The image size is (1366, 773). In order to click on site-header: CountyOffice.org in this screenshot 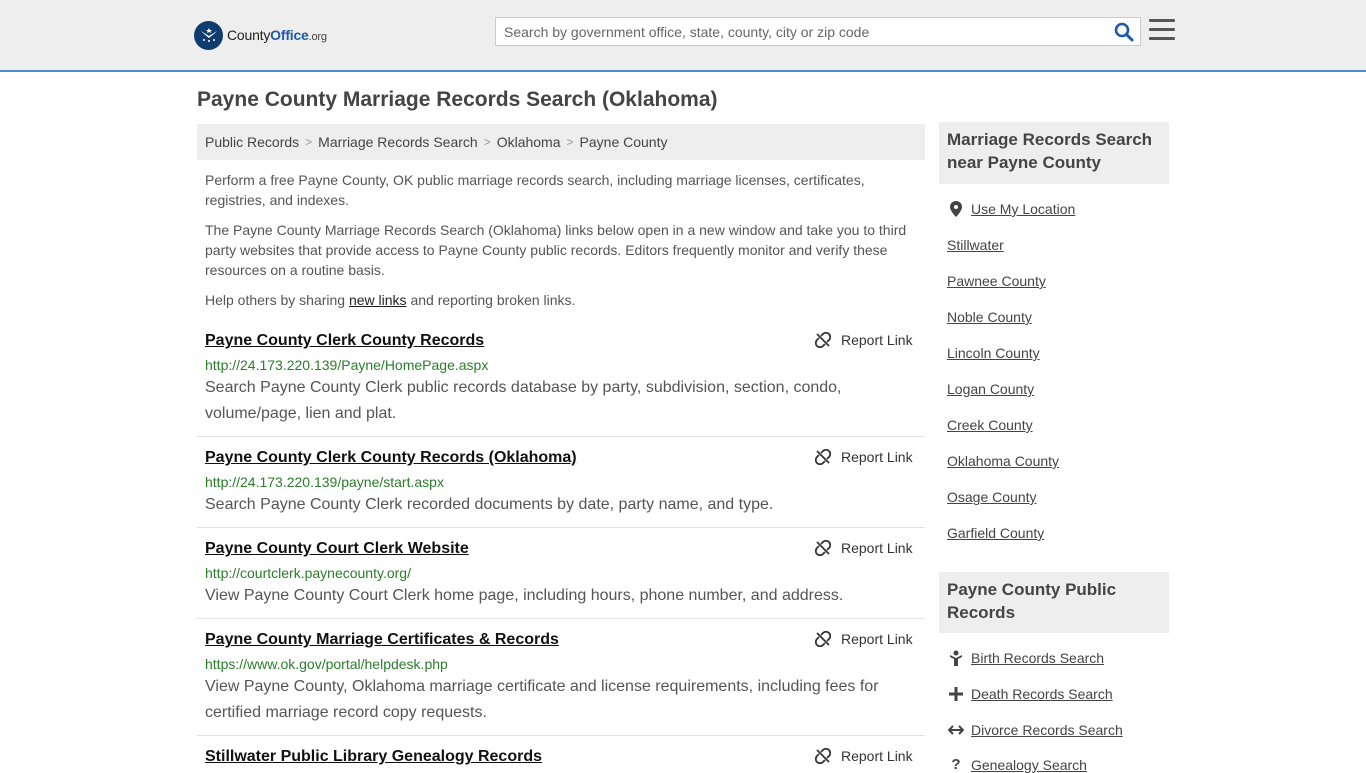, I will do `click(683, 36)`.